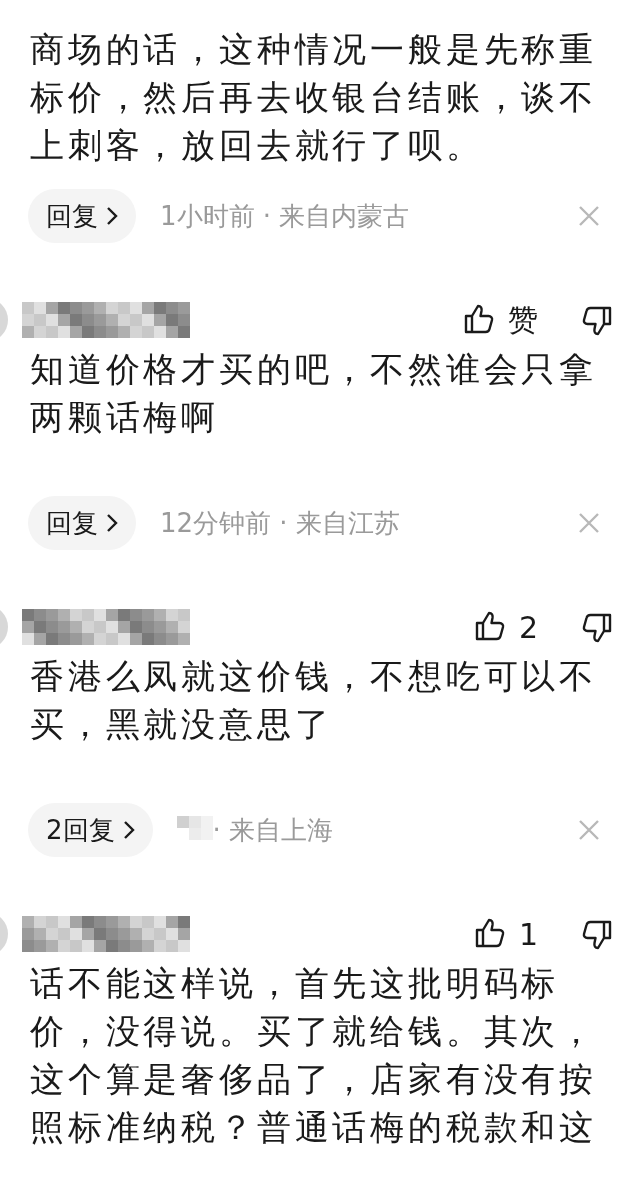 The image size is (640, 1199). What do you see at coordinates (505, 627) in the screenshot?
I see `like-button: 2` at bounding box center [505, 627].